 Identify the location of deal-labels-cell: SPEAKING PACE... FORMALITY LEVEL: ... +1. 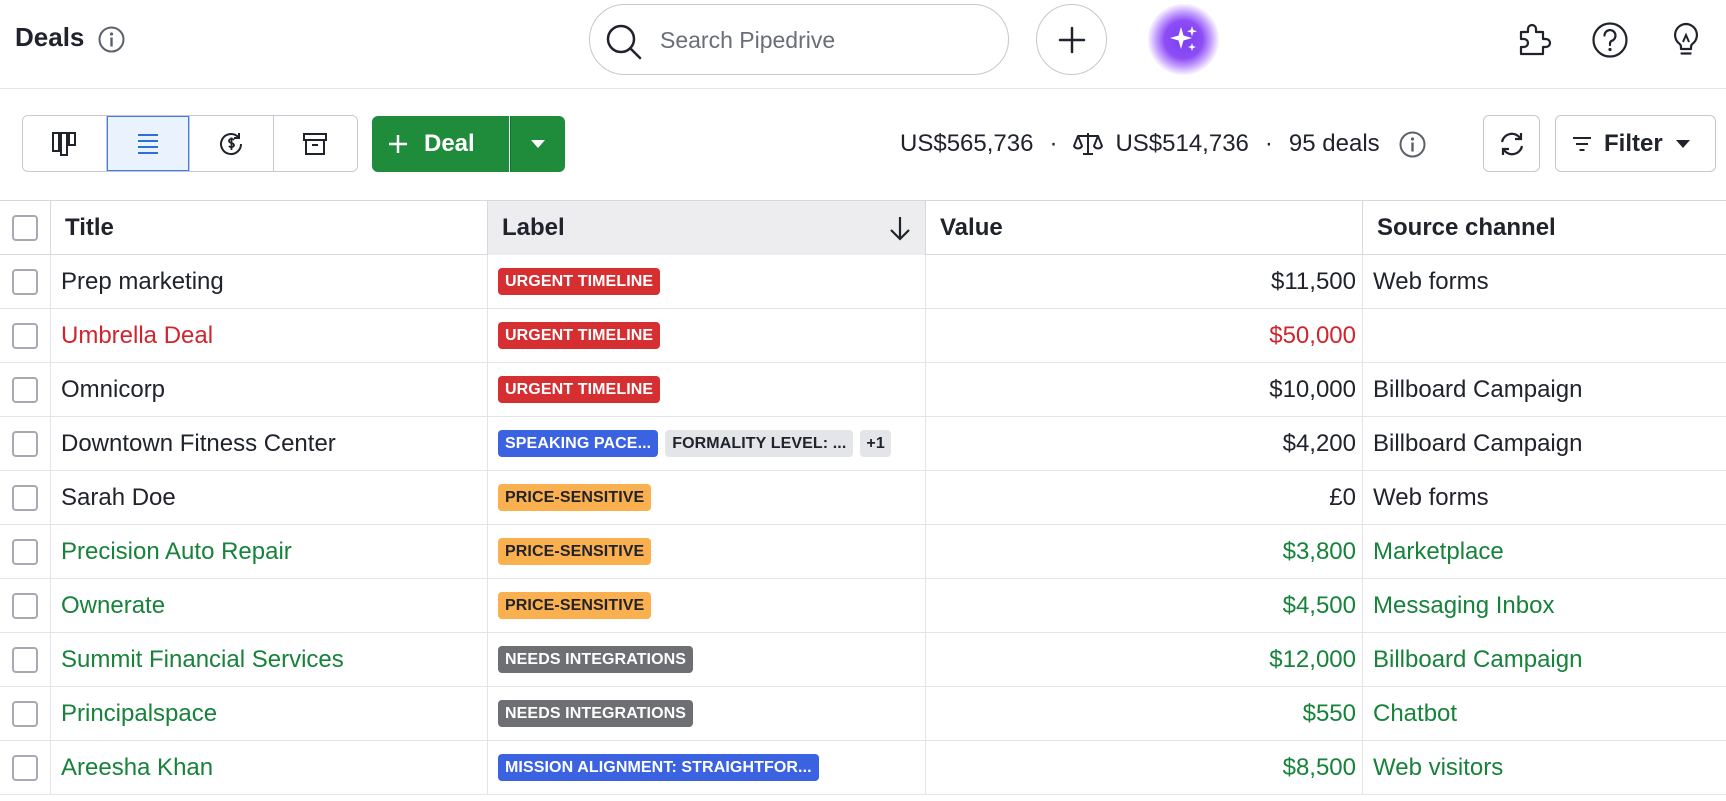
(707, 443).